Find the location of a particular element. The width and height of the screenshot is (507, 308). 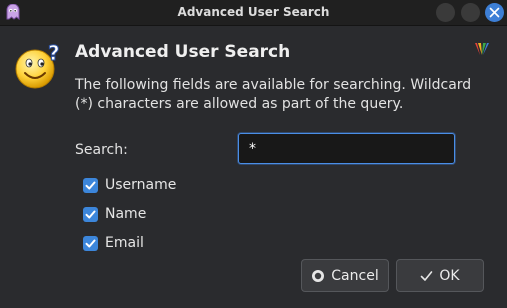

minimize-button is located at coordinates (445, 12).